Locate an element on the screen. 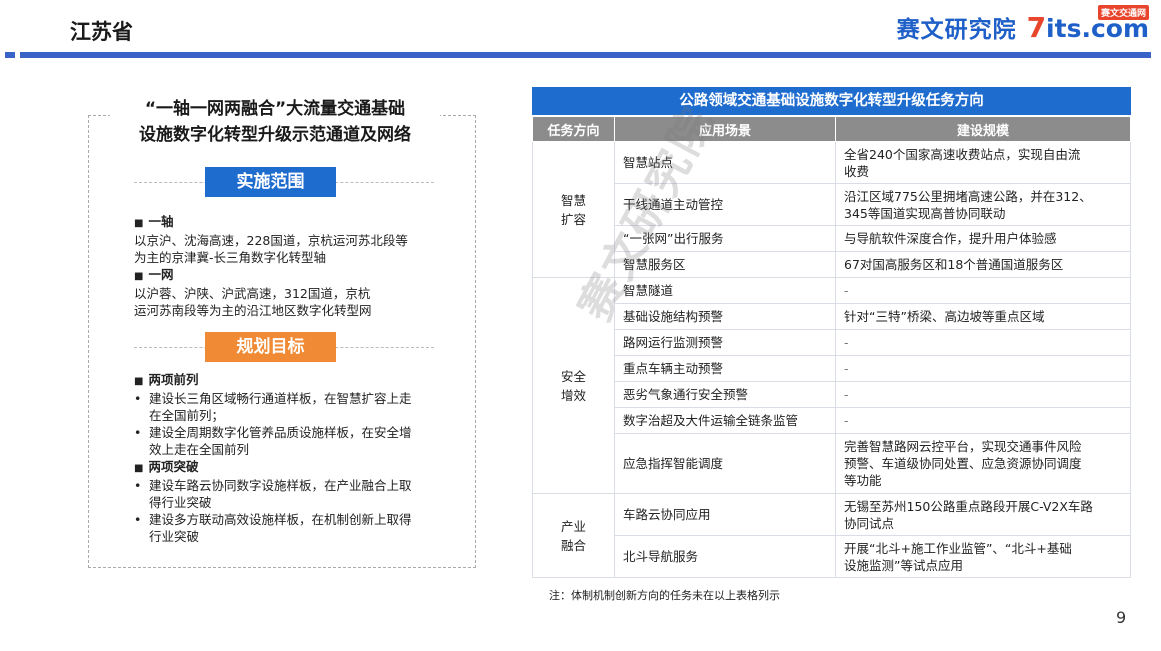  scene-cell: 车路云协同应用 is located at coordinates (725, 514).